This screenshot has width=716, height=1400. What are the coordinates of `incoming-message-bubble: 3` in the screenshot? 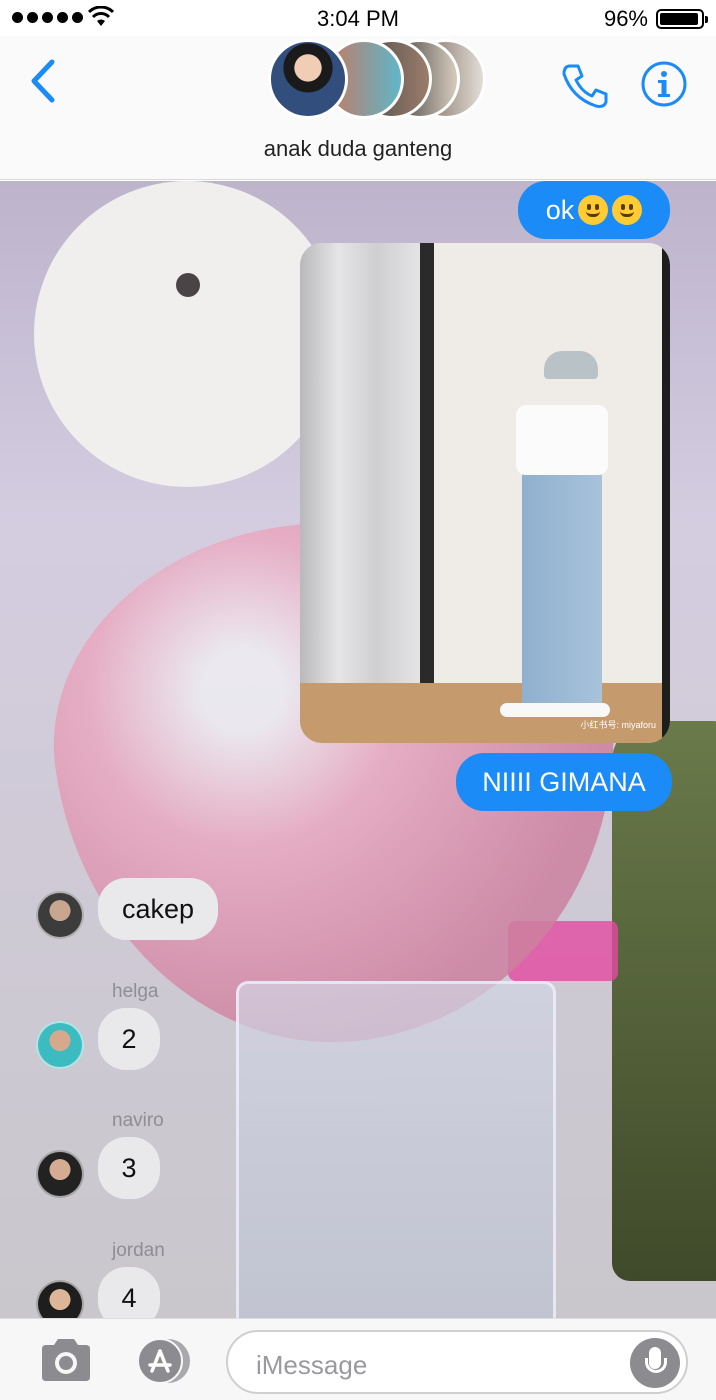 It's located at (129, 1168).